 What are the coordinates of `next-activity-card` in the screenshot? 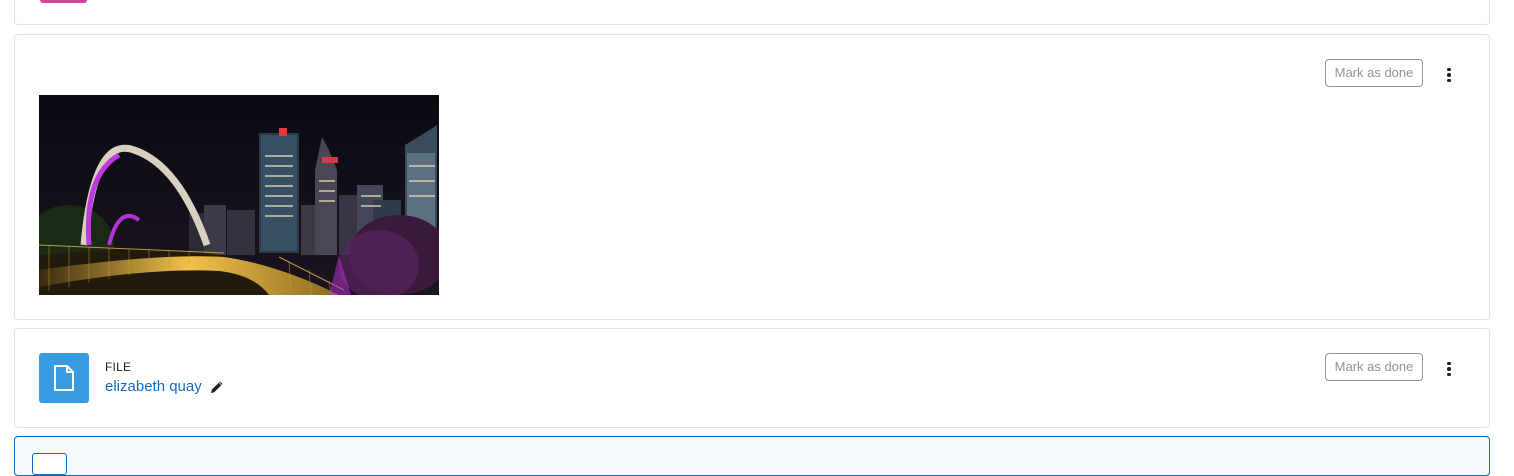 It's located at (752, 456).